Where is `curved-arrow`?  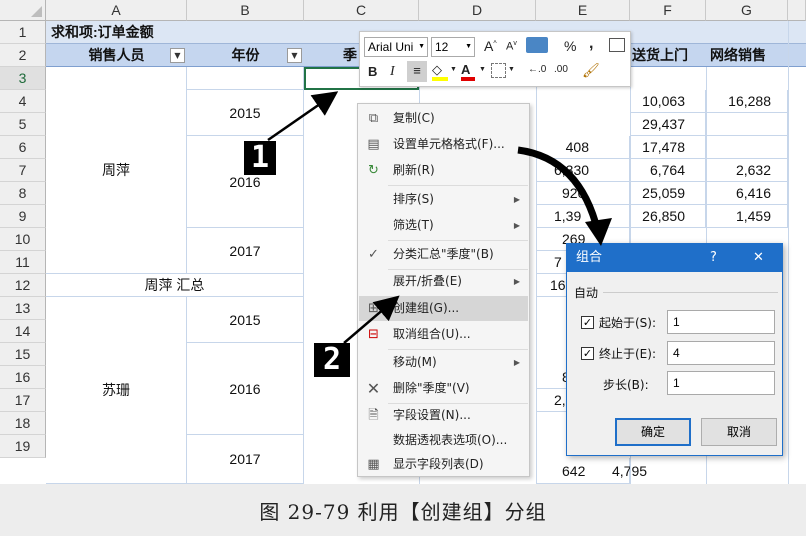
curved-arrow is located at coordinates (559, 189).